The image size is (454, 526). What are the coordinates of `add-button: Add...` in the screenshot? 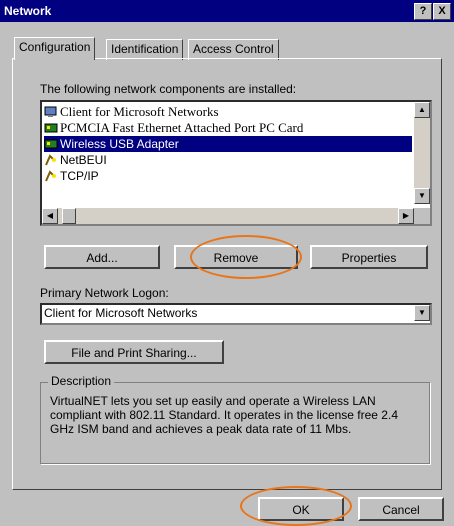 It's located at (102, 257).